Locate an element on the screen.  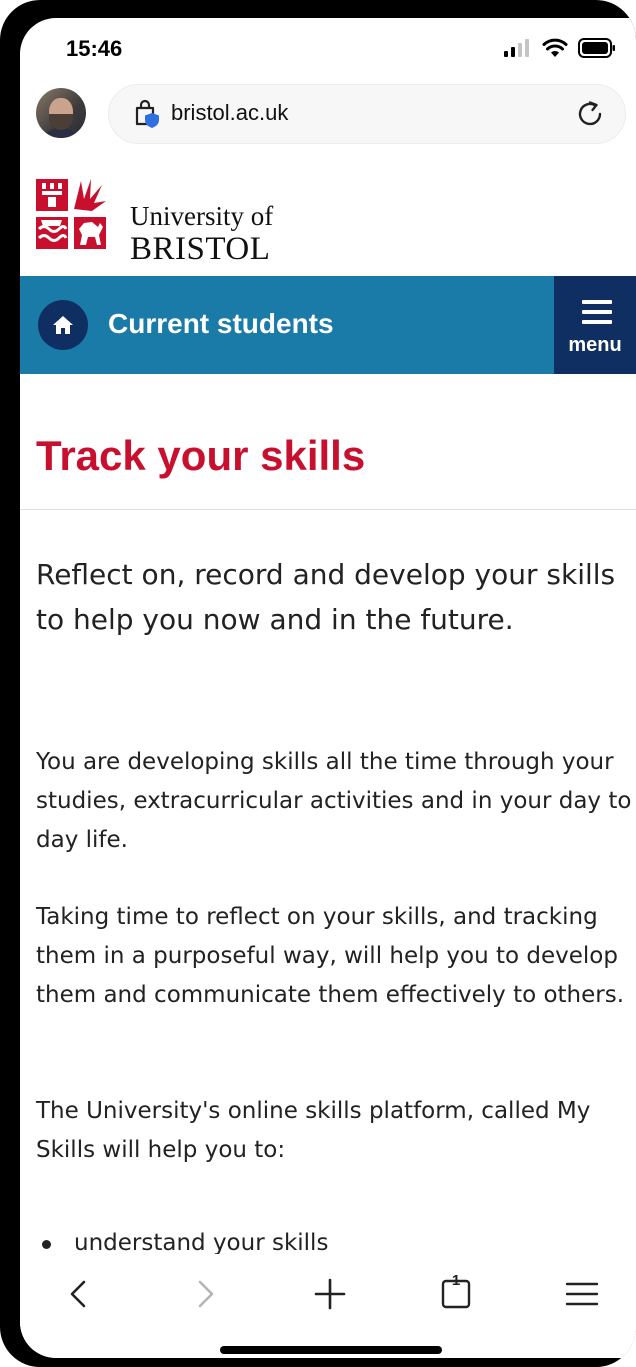
wifi-icon is located at coordinates (555, 47).